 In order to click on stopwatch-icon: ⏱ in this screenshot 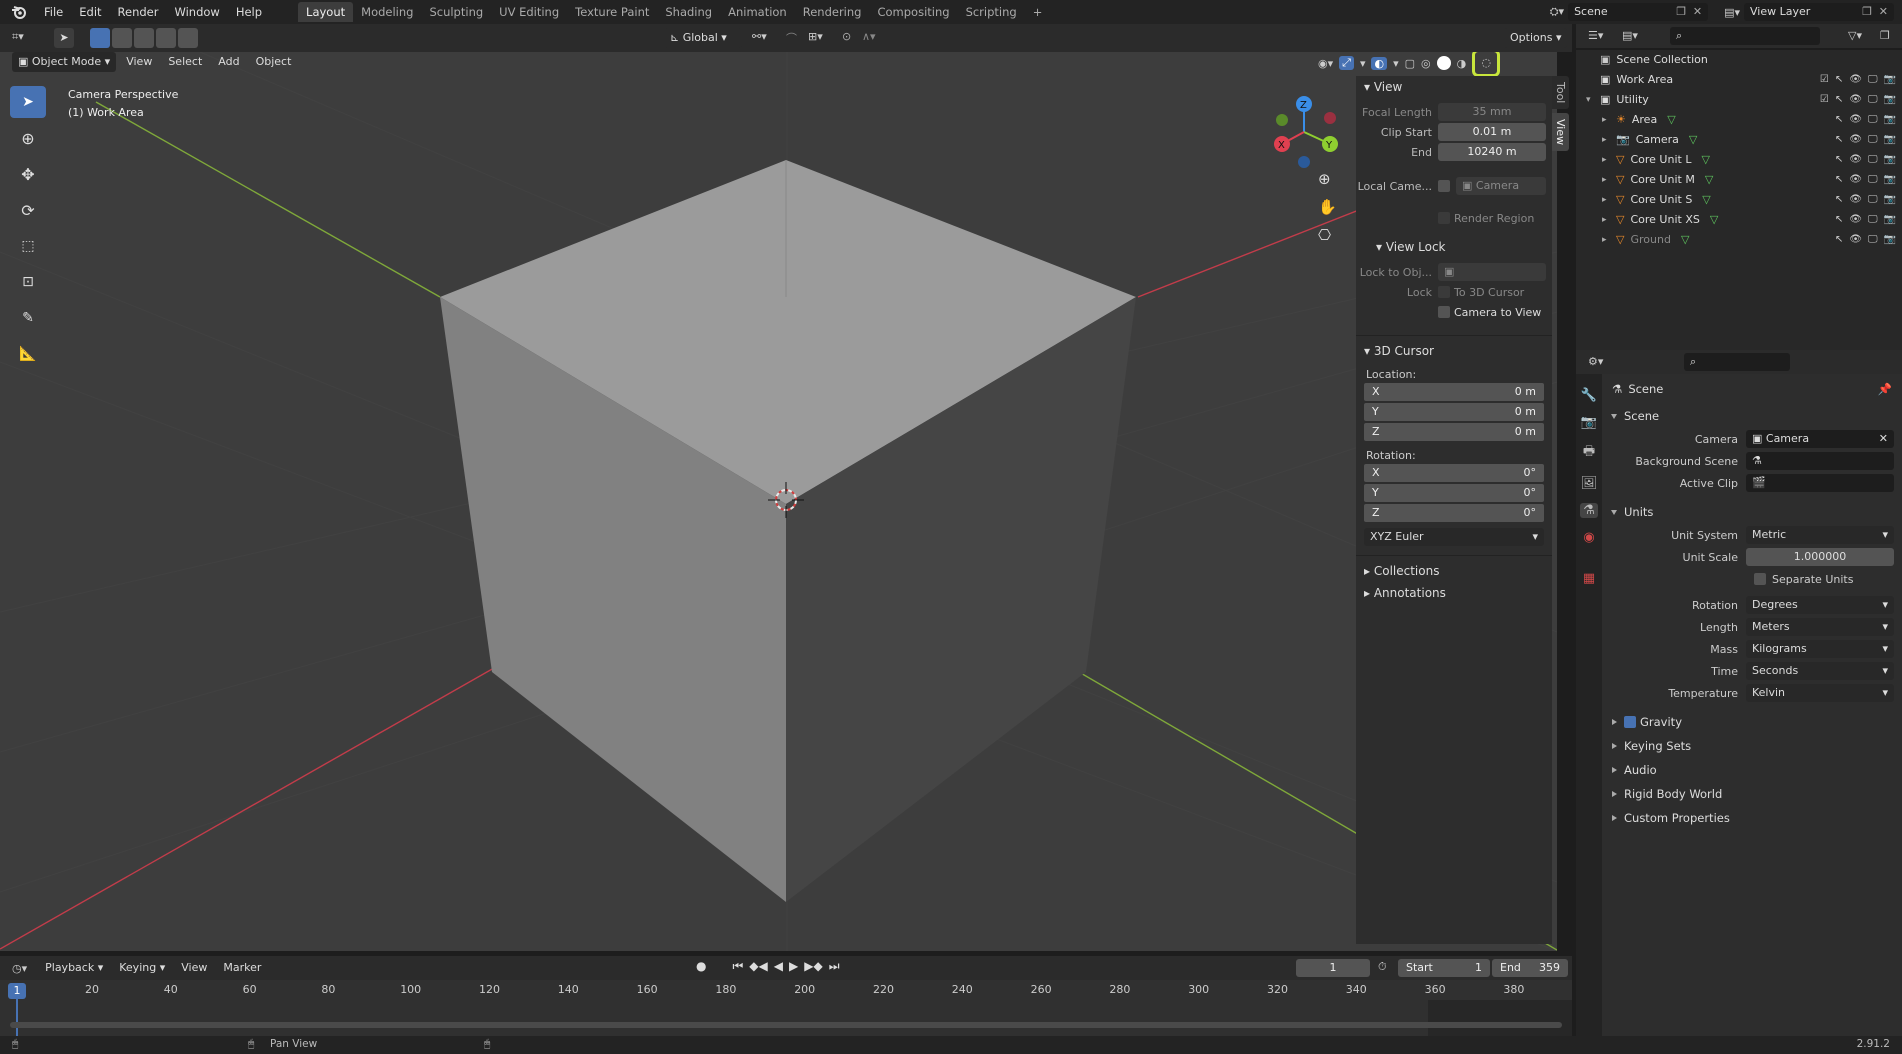, I will do `click(1382, 967)`.